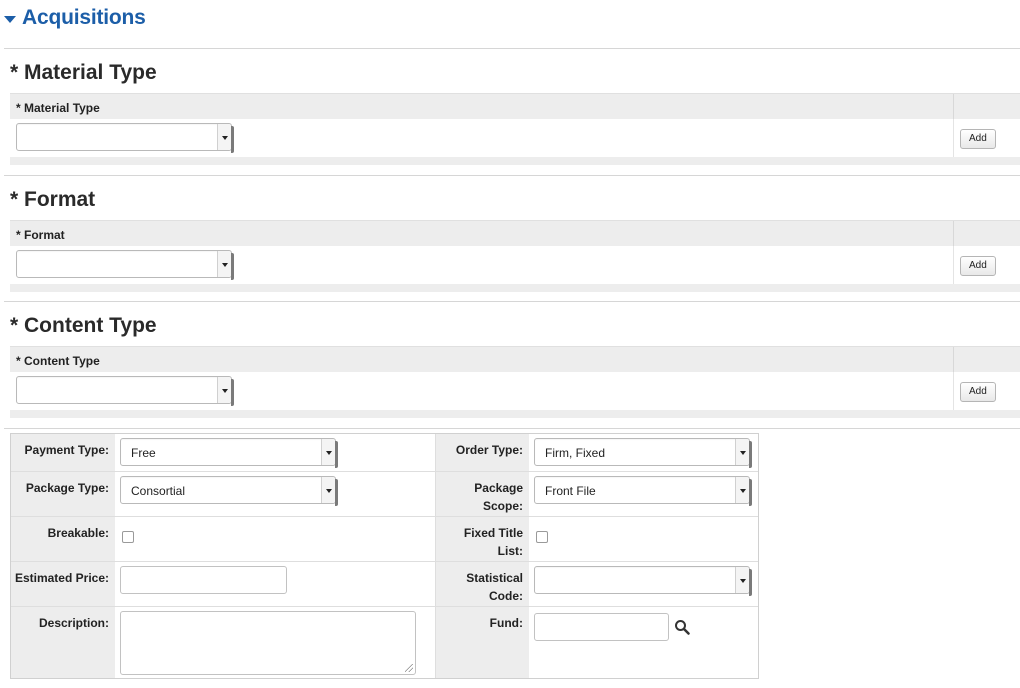 The width and height of the screenshot is (1020, 688). I want to click on package-type-label: Package Type:, so click(63, 494).